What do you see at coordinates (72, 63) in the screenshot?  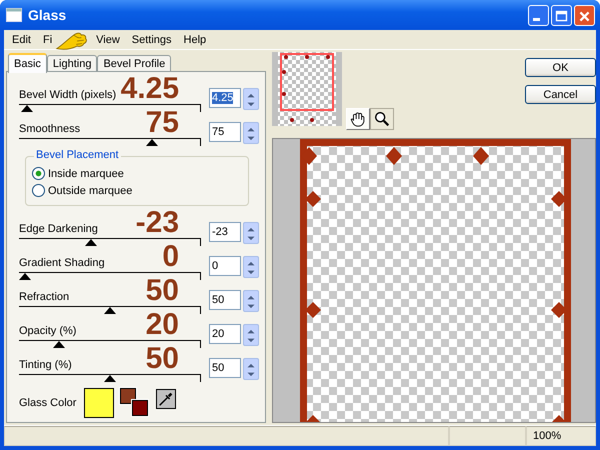 I see `tab: Lighting` at bounding box center [72, 63].